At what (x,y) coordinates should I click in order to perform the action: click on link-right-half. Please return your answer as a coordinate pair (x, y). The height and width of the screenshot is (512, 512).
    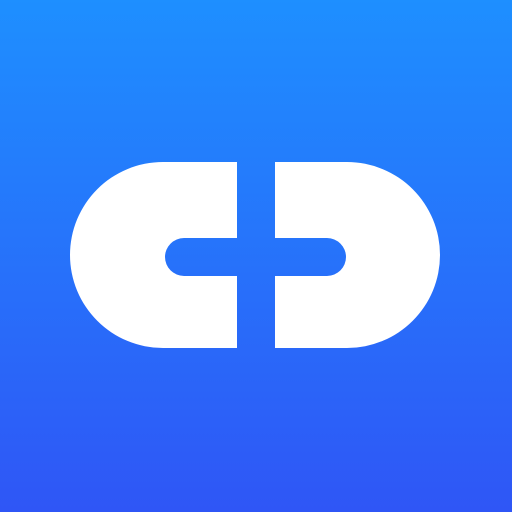
    Looking at the image, I should click on (357, 255).